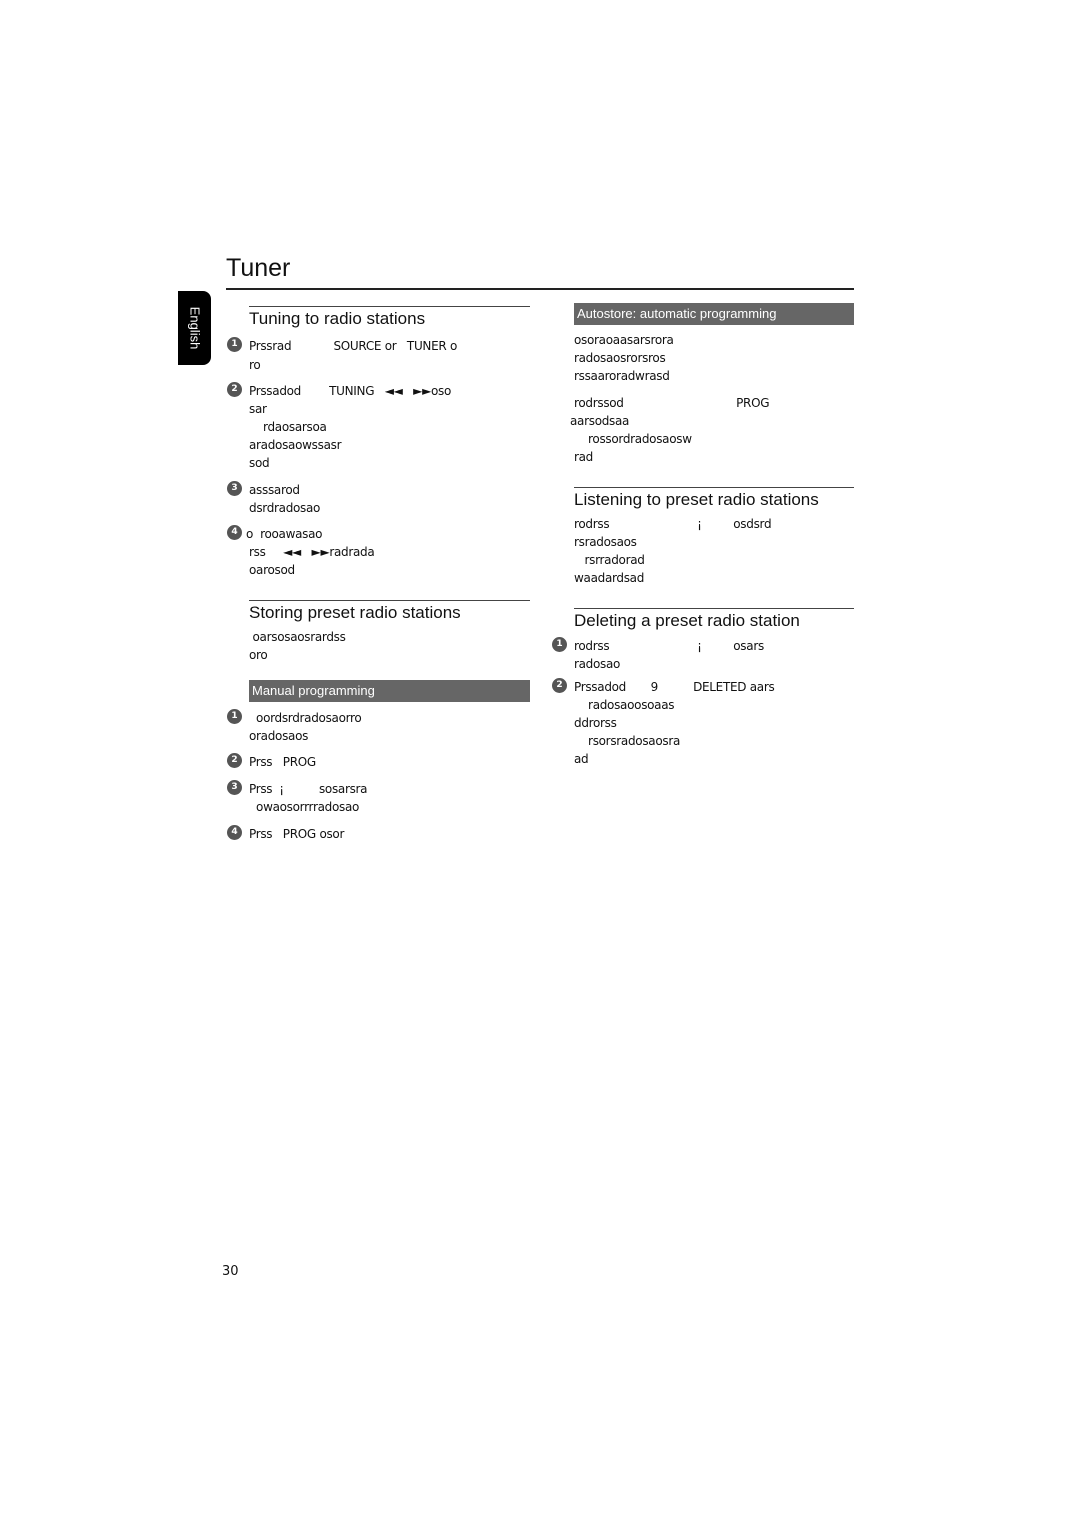 The height and width of the screenshot is (1528, 1080). What do you see at coordinates (258, 268) in the screenshot?
I see `page-title: Tuner` at bounding box center [258, 268].